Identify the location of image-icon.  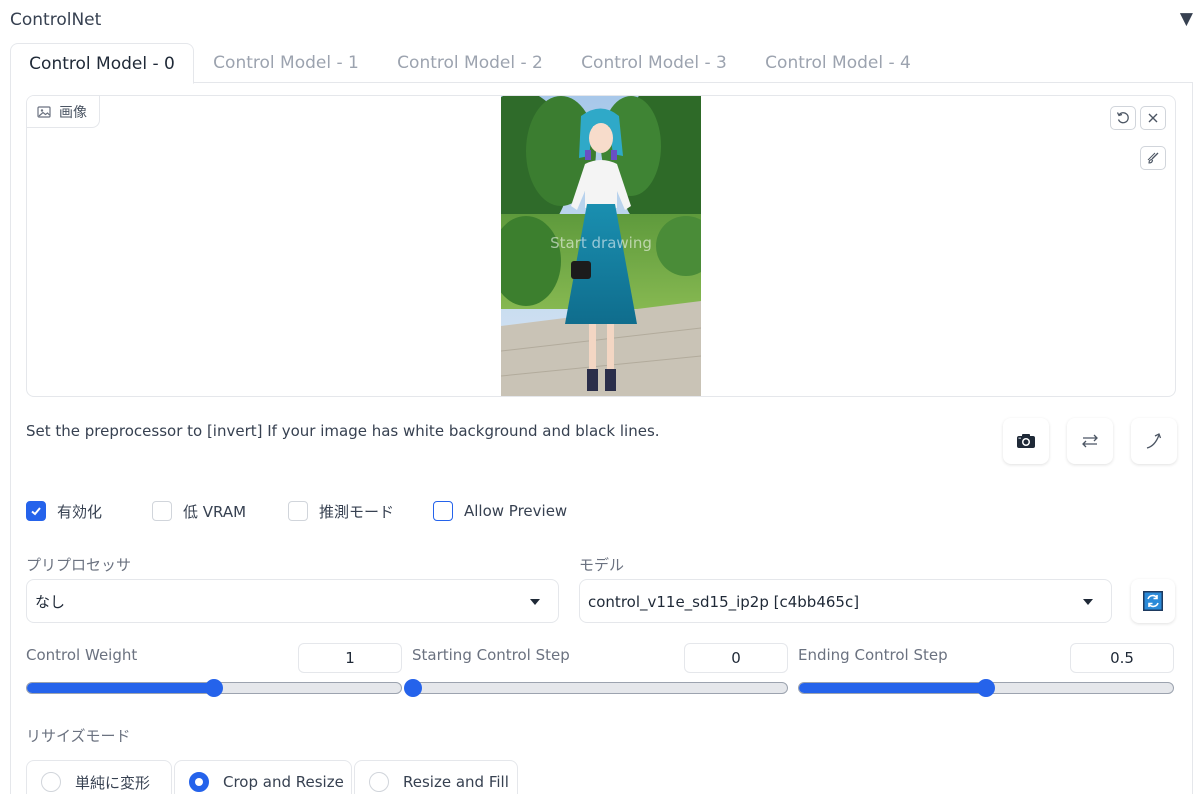
(44, 111).